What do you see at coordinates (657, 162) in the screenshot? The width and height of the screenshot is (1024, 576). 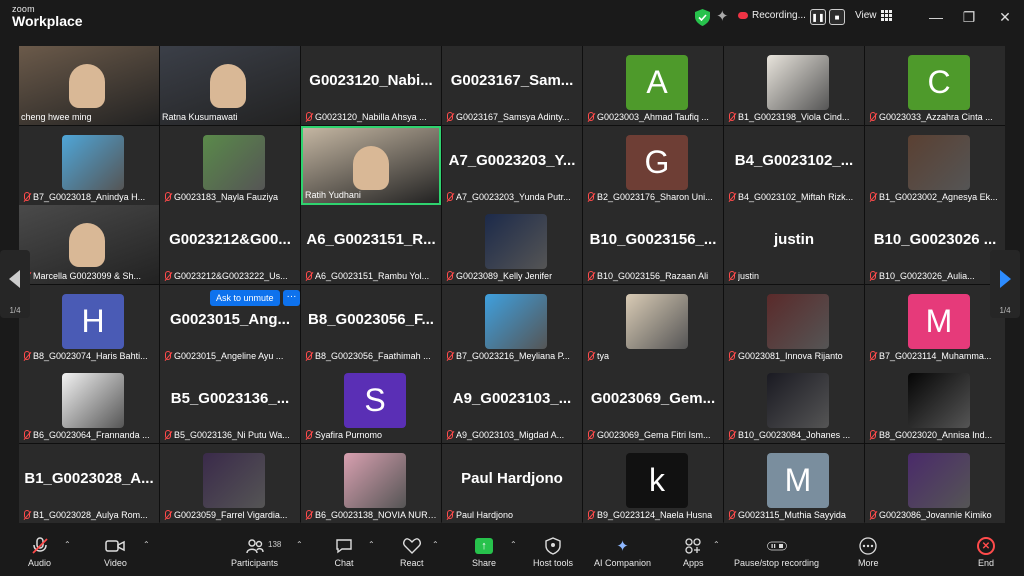 I see `participant-avatar: G` at bounding box center [657, 162].